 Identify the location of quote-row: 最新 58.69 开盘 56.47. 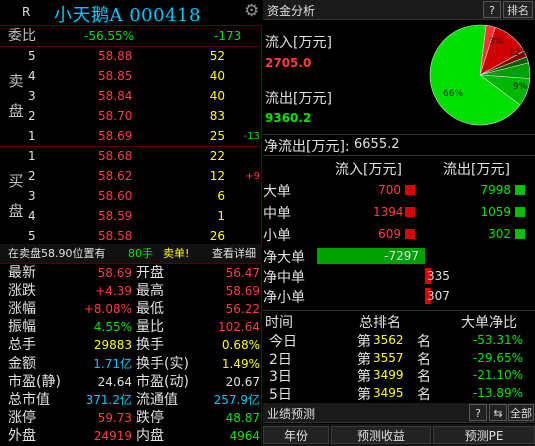
(131, 273).